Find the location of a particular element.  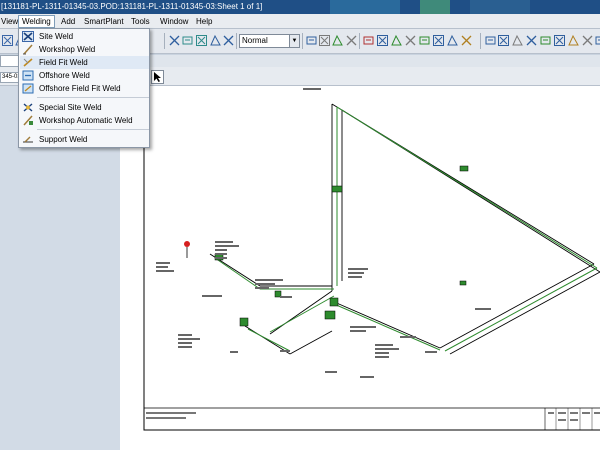

document-tab is located at coordinates (10, 61).